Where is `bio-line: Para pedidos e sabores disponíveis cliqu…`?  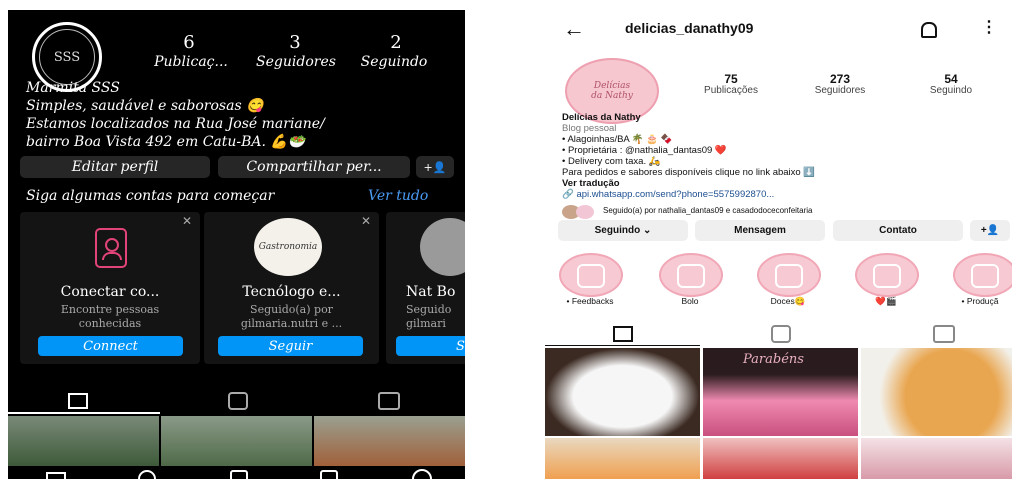 bio-line: Para pedidos e sabores disponíveis cliqu… is located at coordinates (689, 172).